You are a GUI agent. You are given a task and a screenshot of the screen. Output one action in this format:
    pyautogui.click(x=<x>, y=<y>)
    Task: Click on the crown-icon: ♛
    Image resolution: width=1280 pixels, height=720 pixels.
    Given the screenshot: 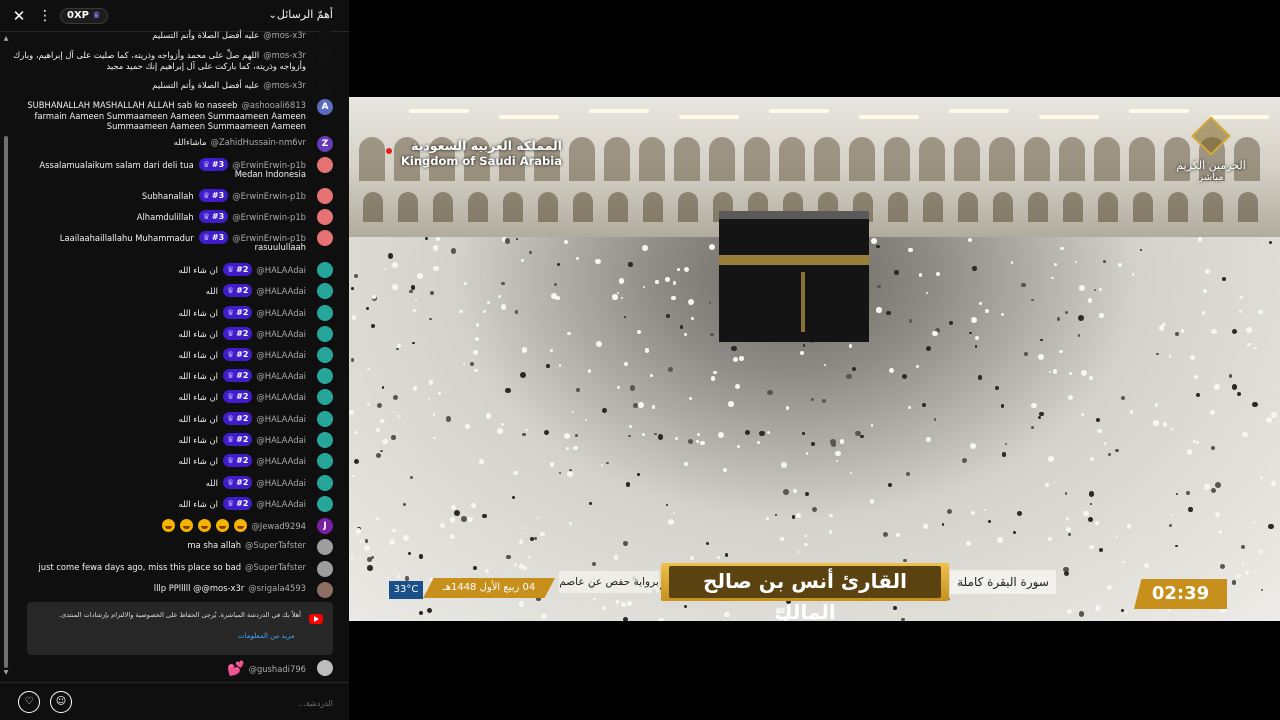 What is the action you would take?
    pyautogui.click(x=230, y=396)
    